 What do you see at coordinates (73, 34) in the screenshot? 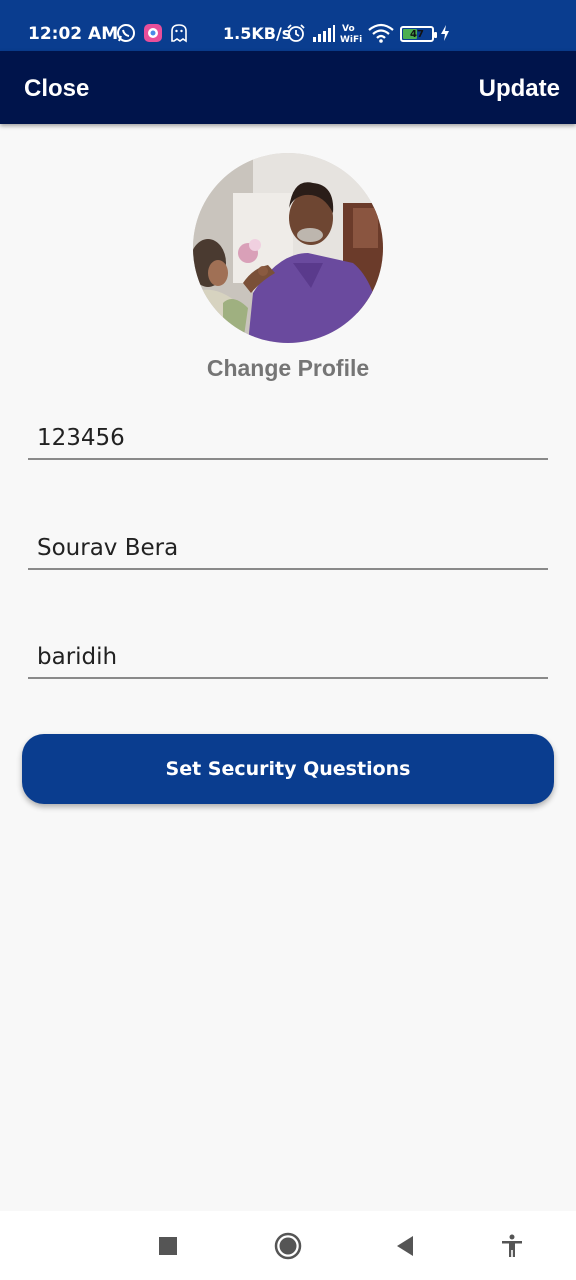
I see `status-time: 12:02 AM` at bounding box center [73, 34].